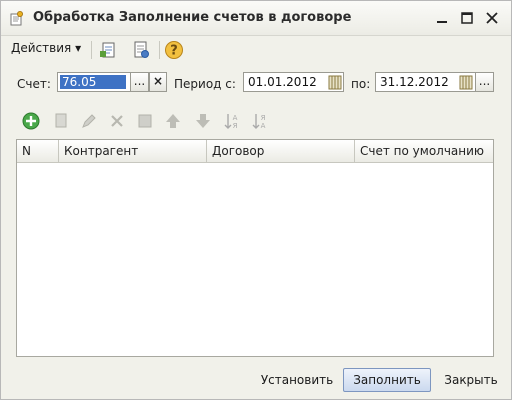  I want to click on help-icon: ?, so click(174, 50).